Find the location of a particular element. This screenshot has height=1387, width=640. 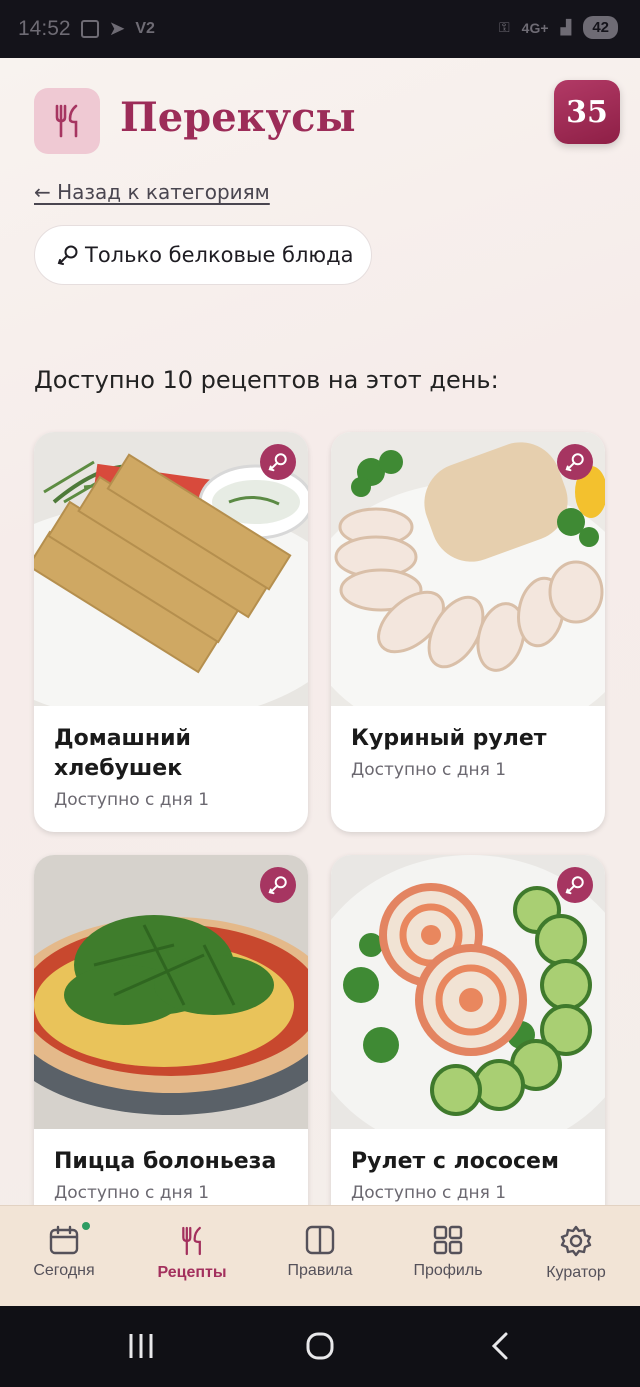

recipe-card: Куриный рулет Доступно с дня 1 is located at coordinates (468, 632).